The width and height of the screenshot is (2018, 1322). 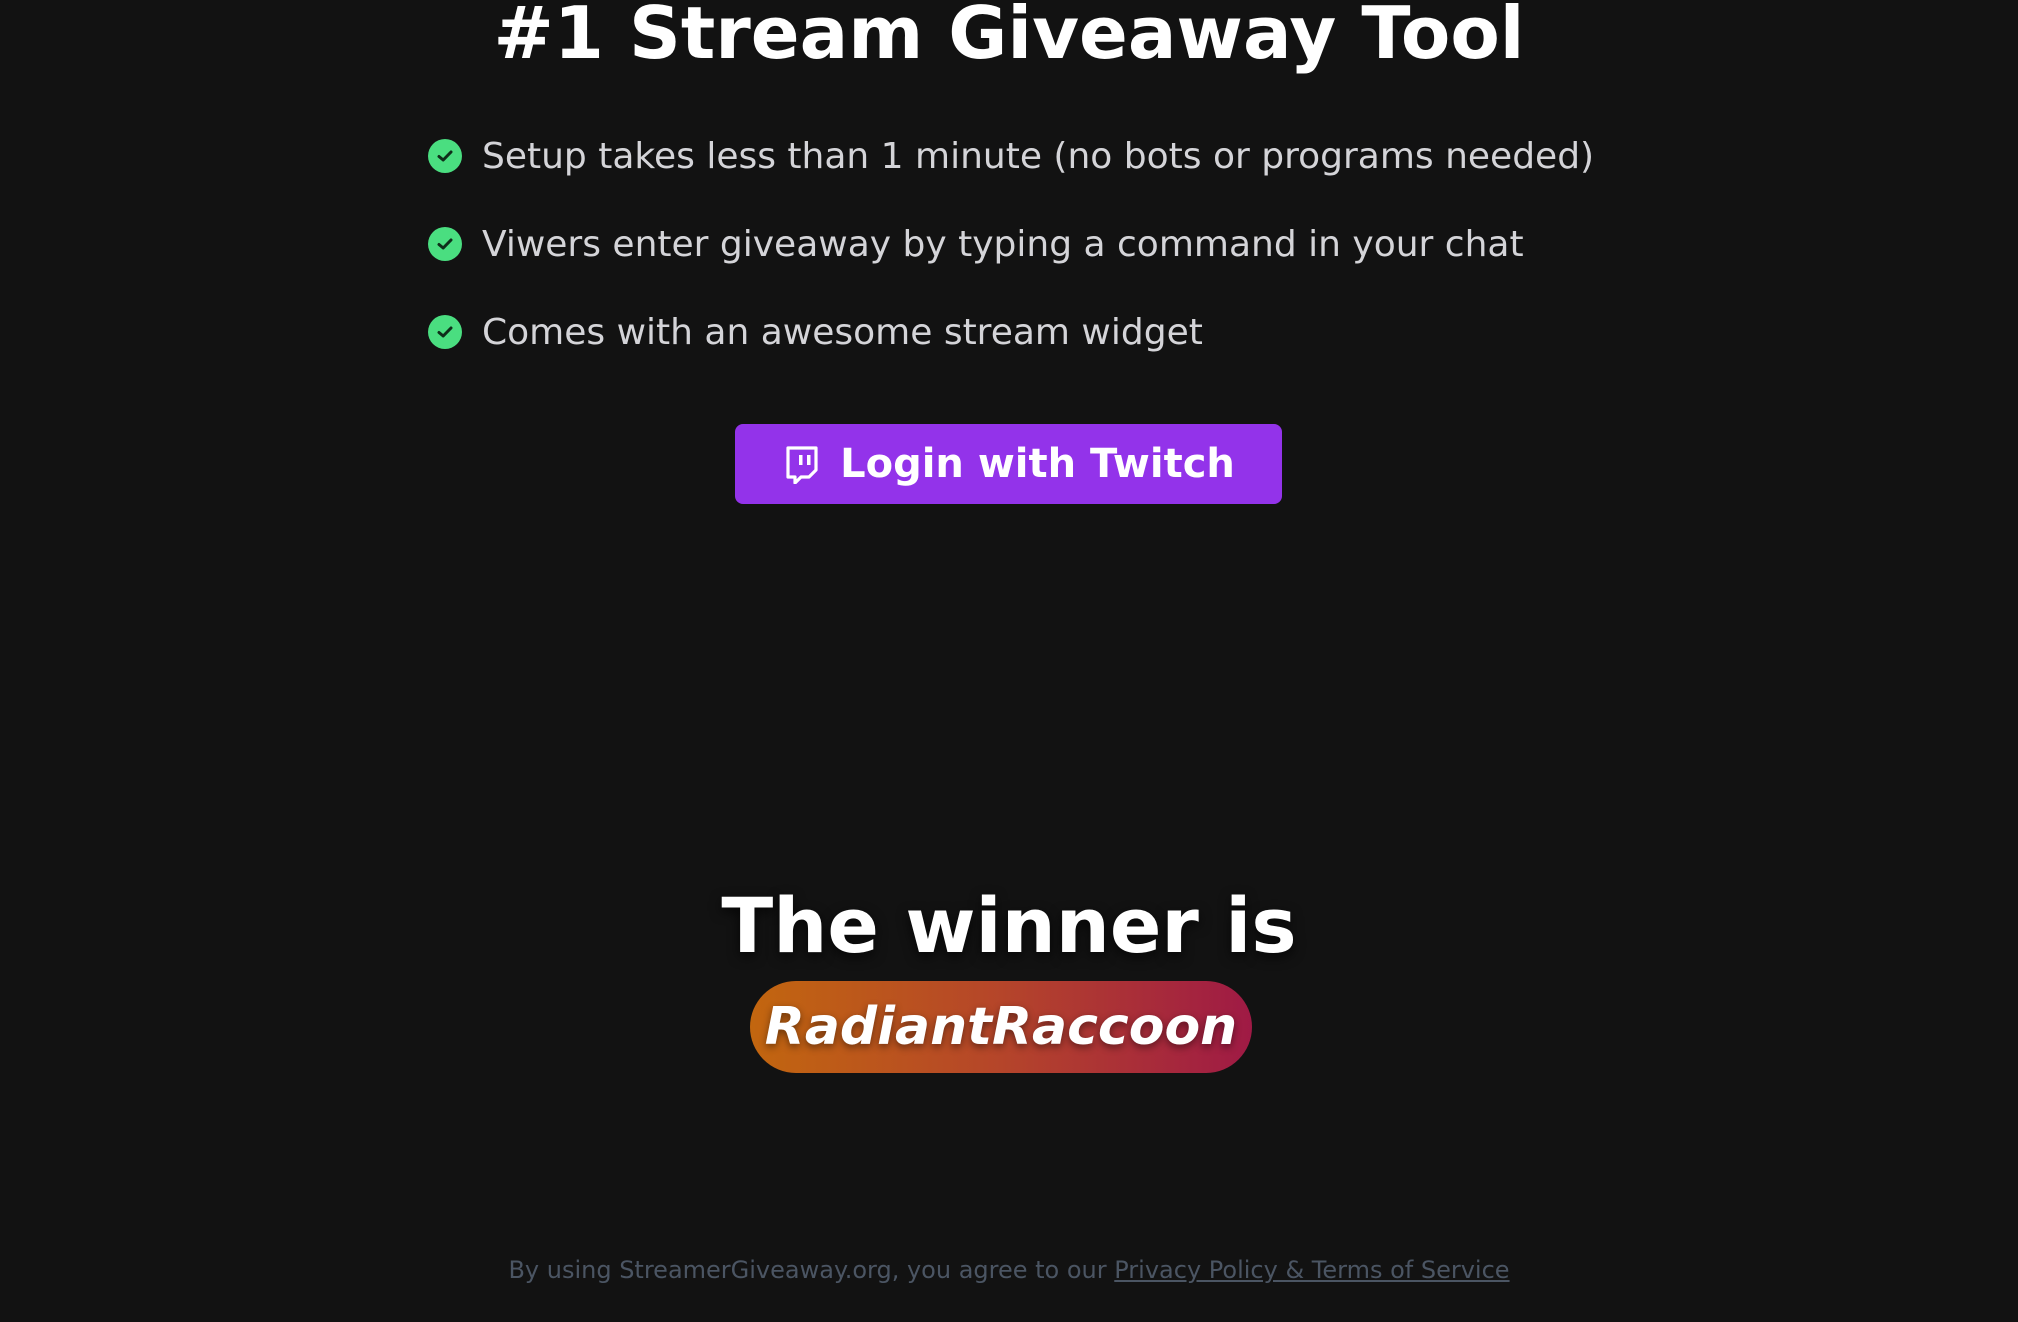 What do you see at coordinates (1037, 464) in the screenshot?
I see `login-button-label: Login with Twitch` at bounding box center [1037, 464].